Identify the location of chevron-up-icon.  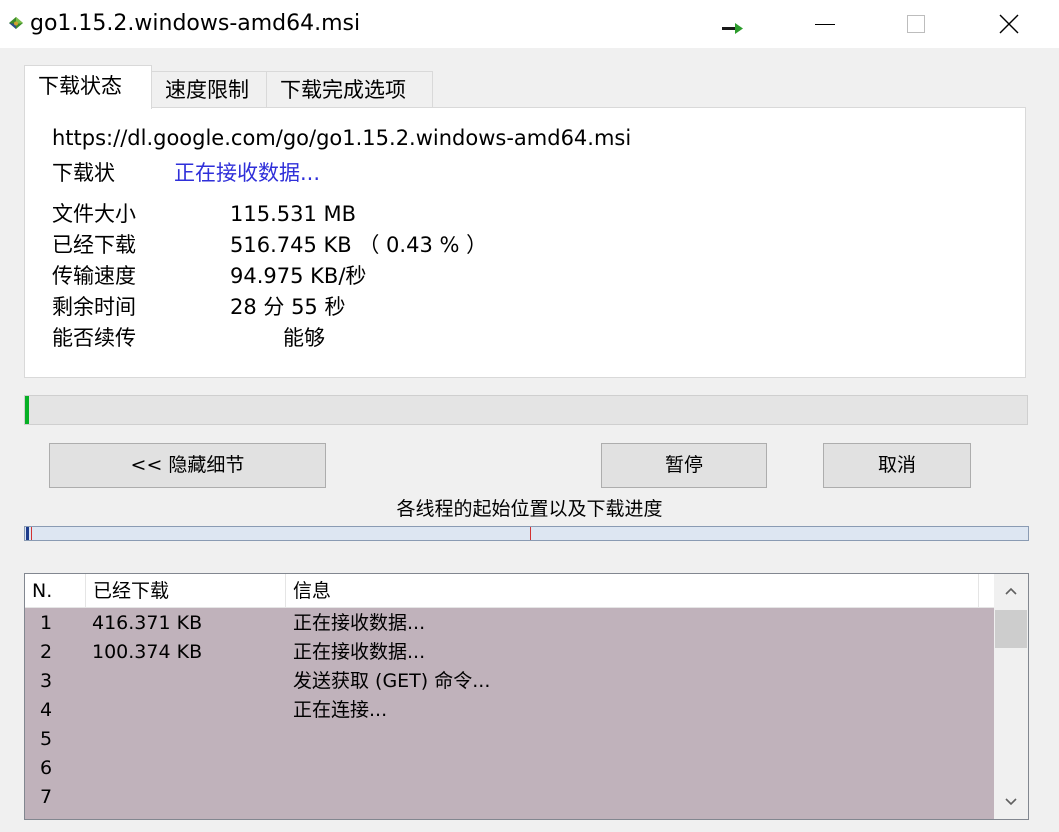
(1011, 591).